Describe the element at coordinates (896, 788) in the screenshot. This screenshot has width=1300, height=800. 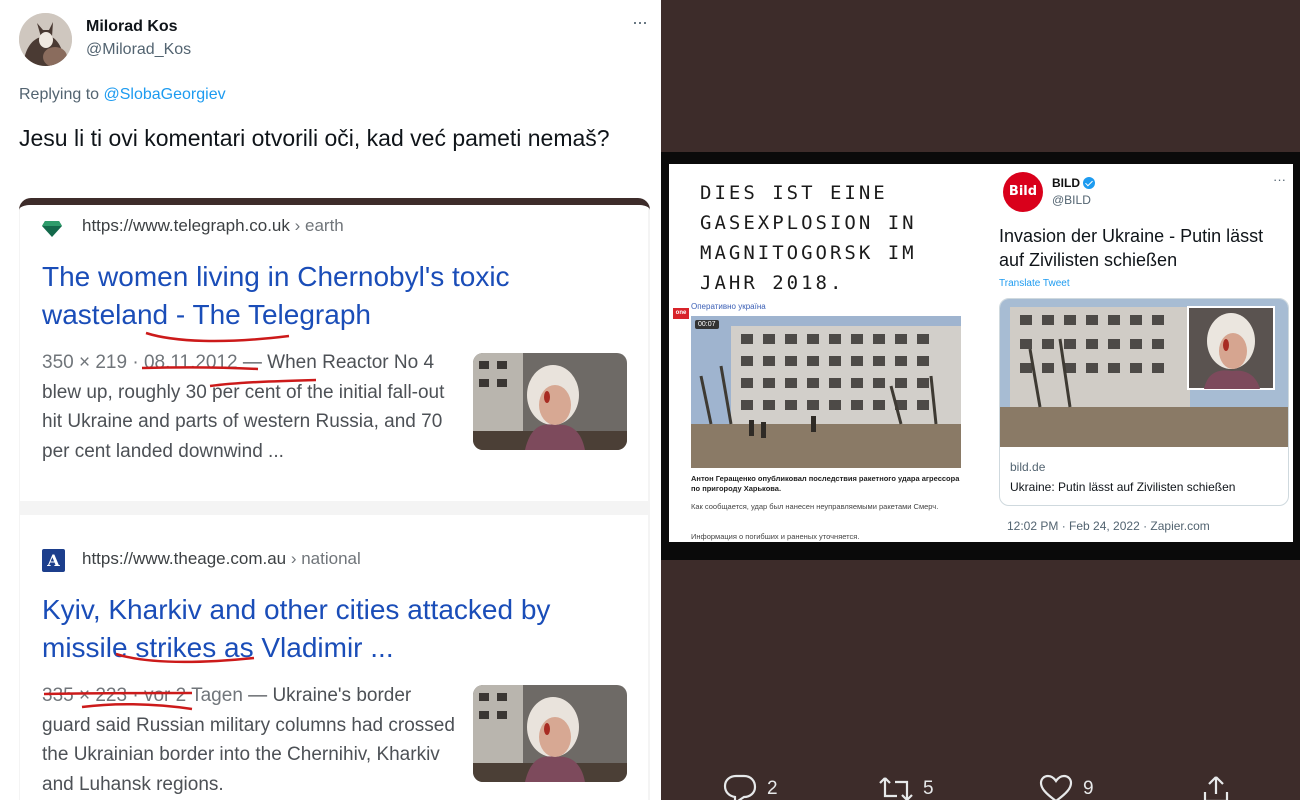
I see `retweet-icon` at that location.